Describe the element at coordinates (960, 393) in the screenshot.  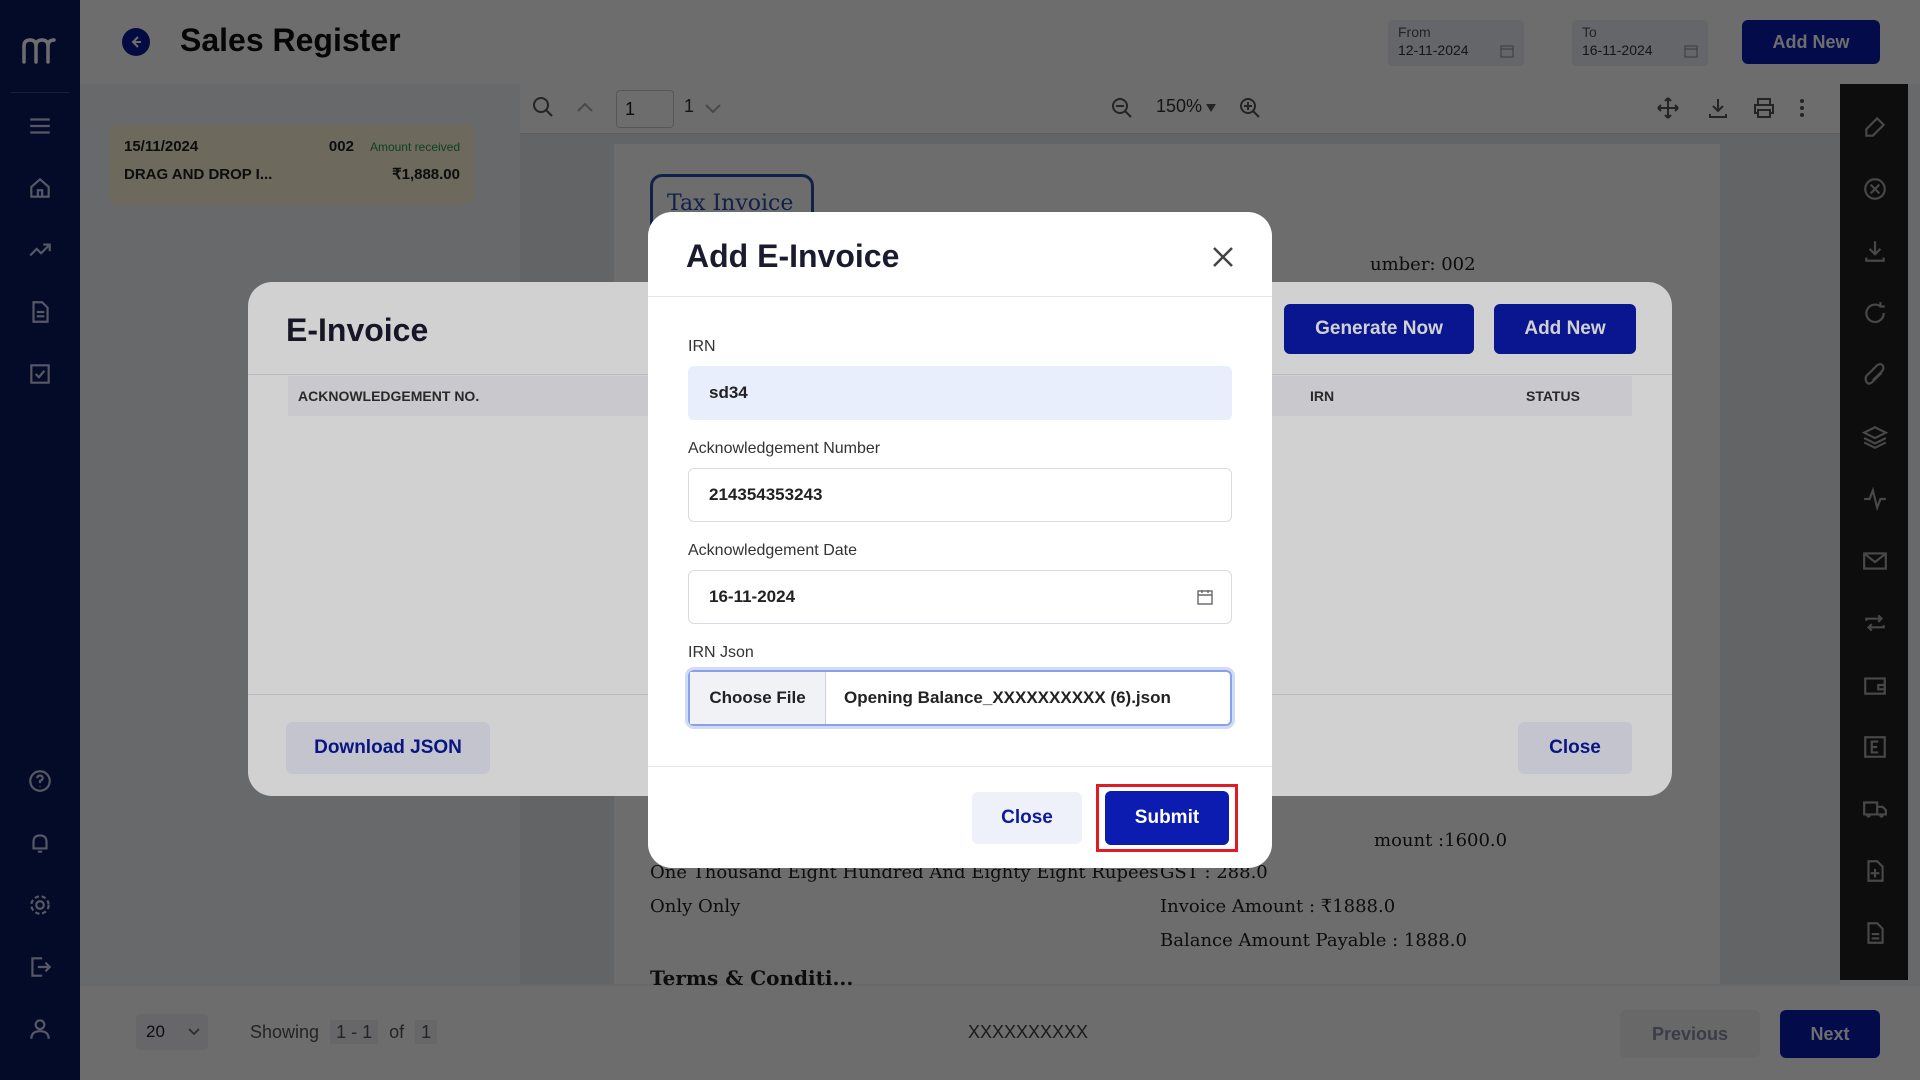
I see `irn-input: sd34` at that location.